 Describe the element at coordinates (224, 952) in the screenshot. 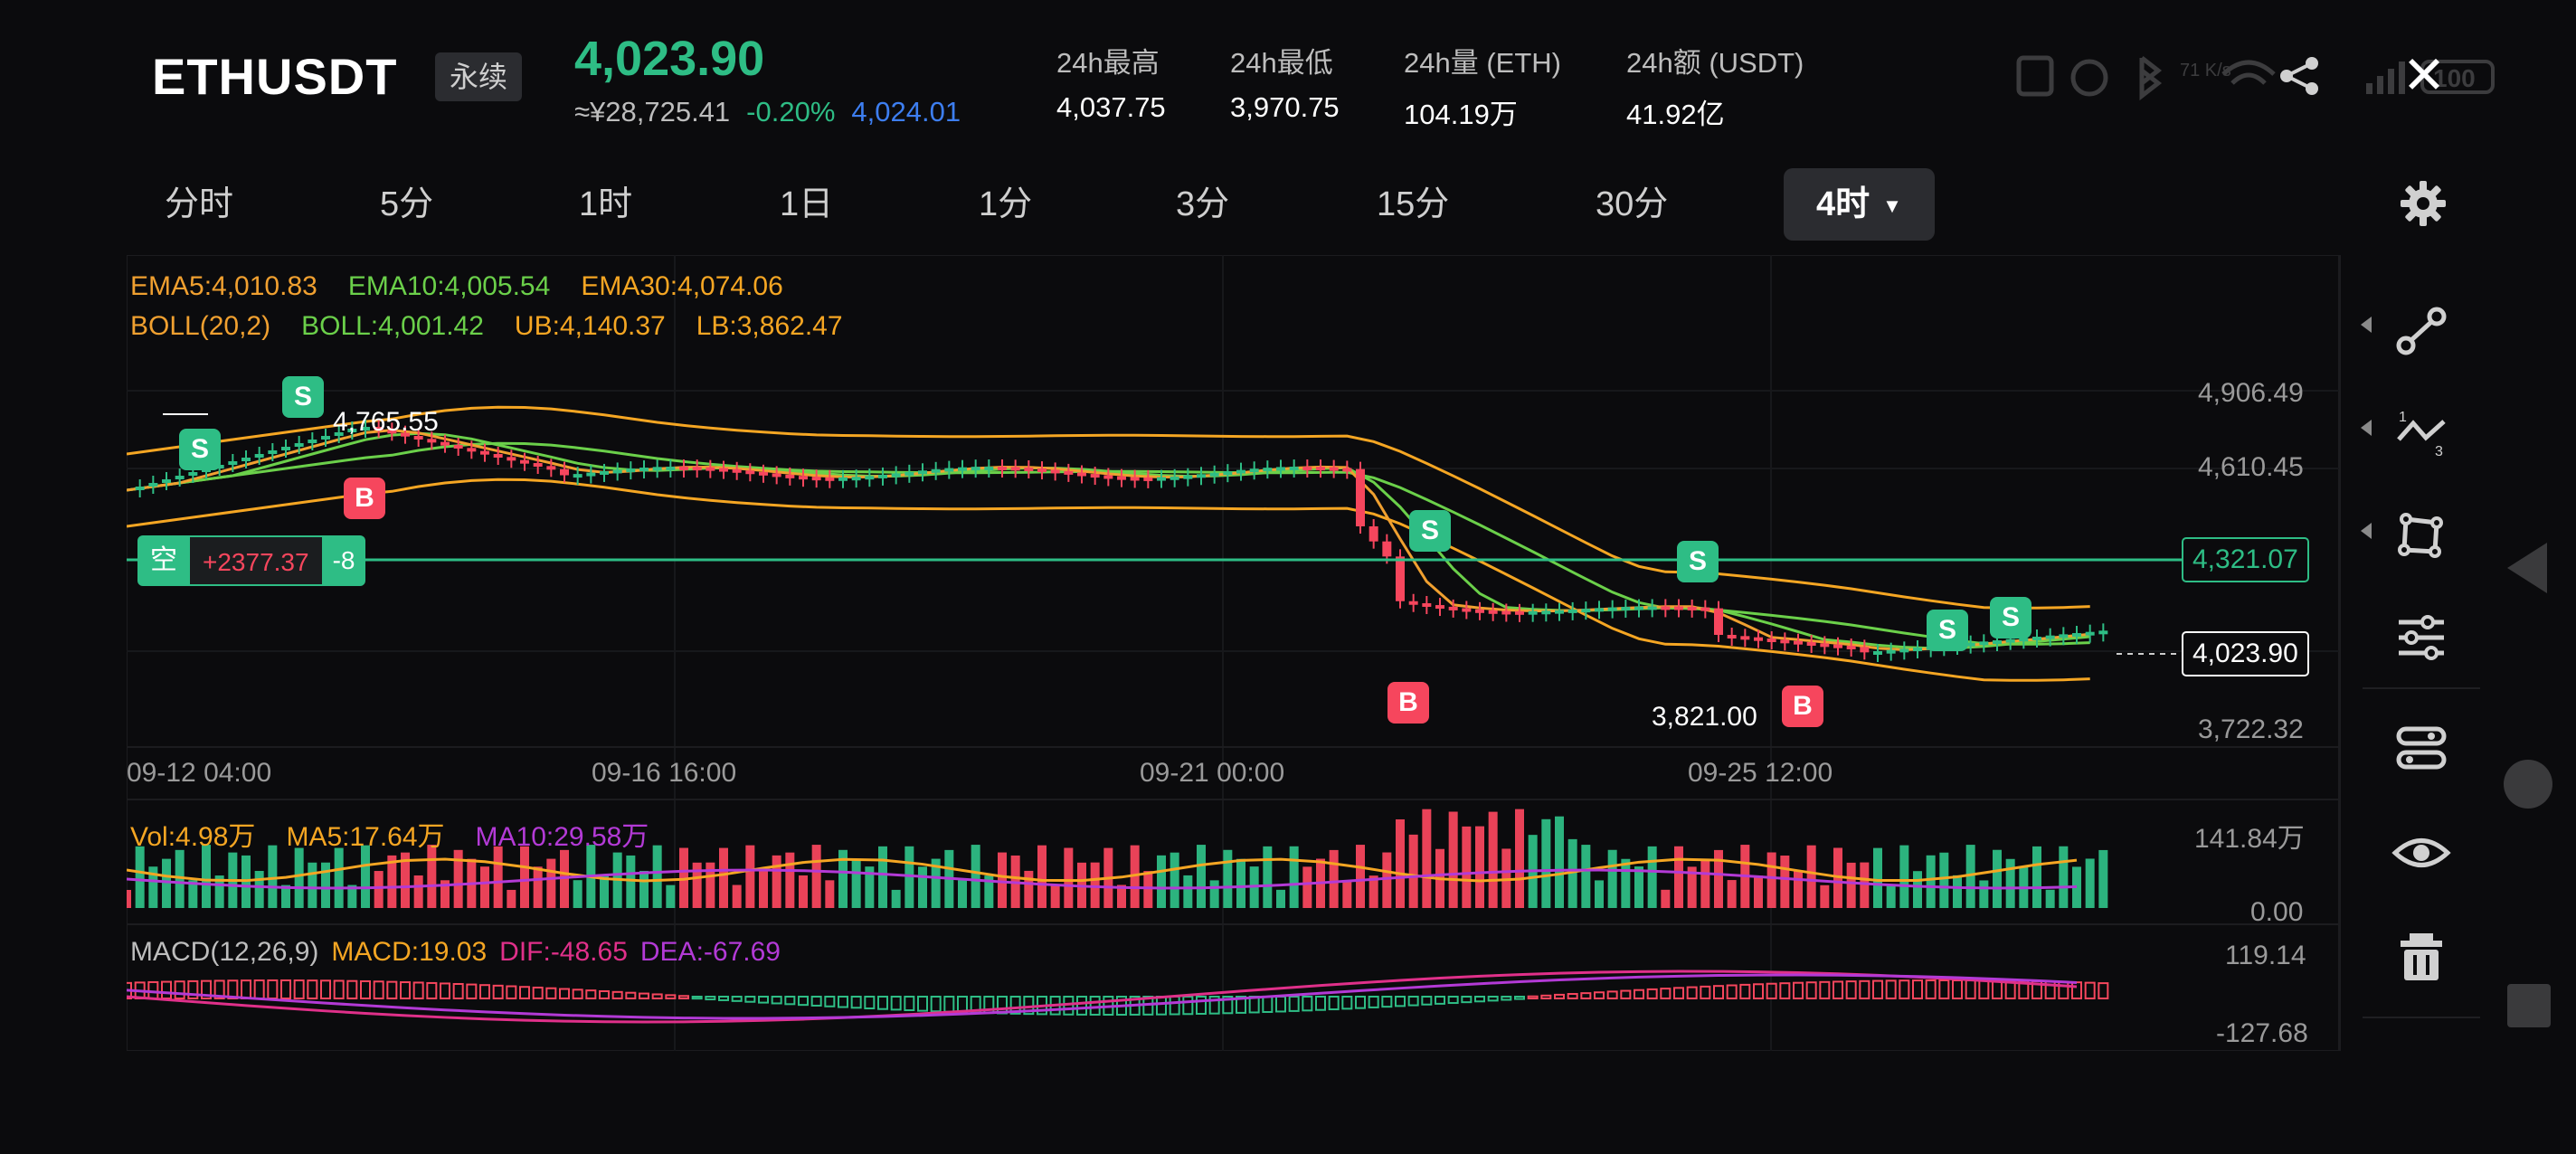

I see `legend-macd-param: MACD(12,26,9)` at that location.